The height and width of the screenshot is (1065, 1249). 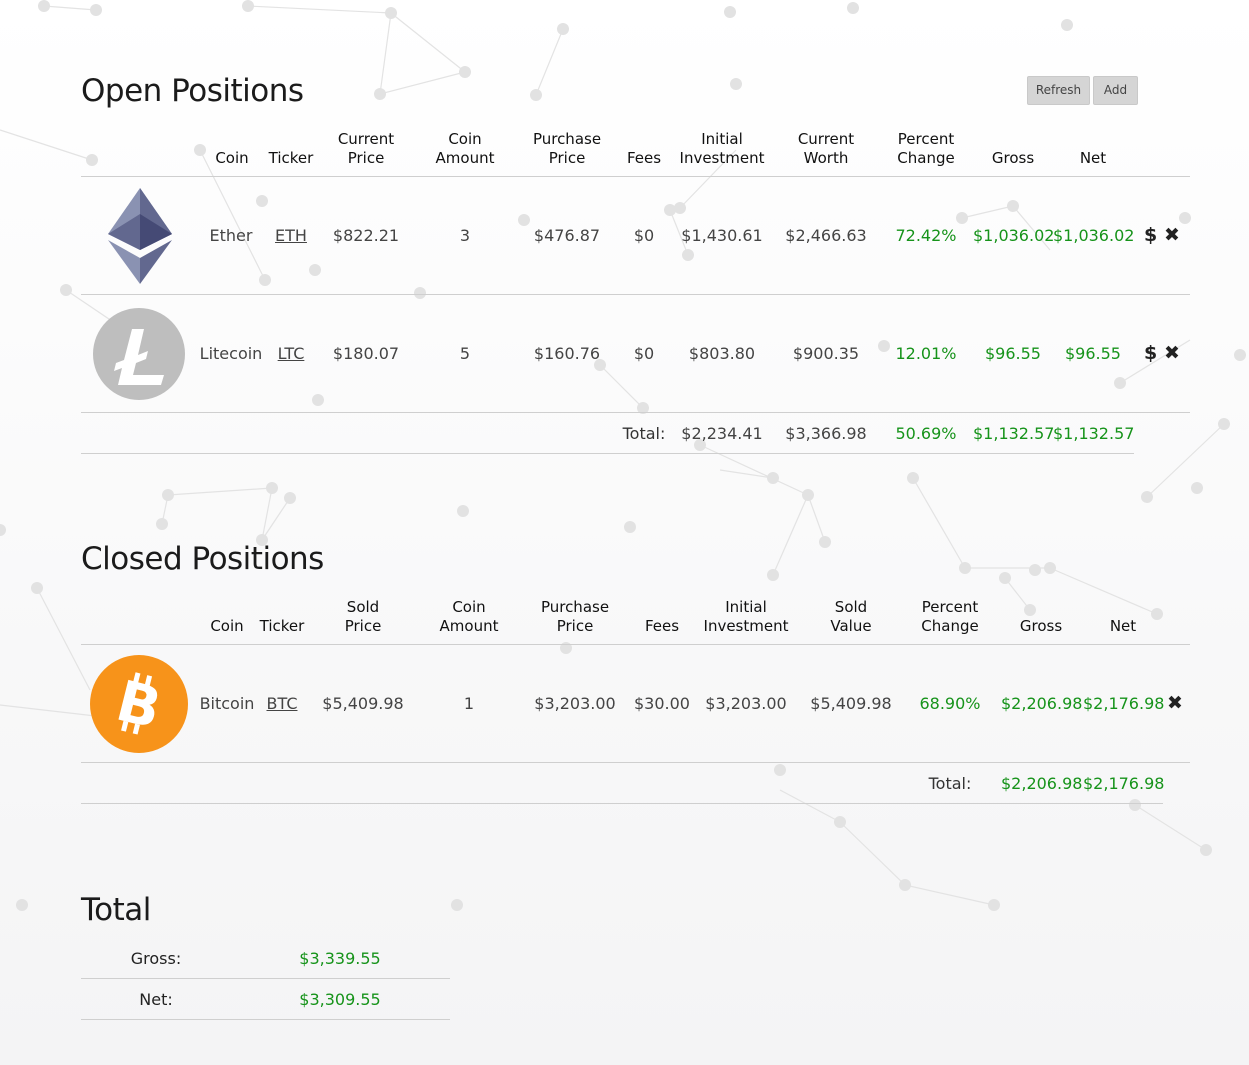 I want to click on total-worth: $3,366.98, so click(x=826, y=433).